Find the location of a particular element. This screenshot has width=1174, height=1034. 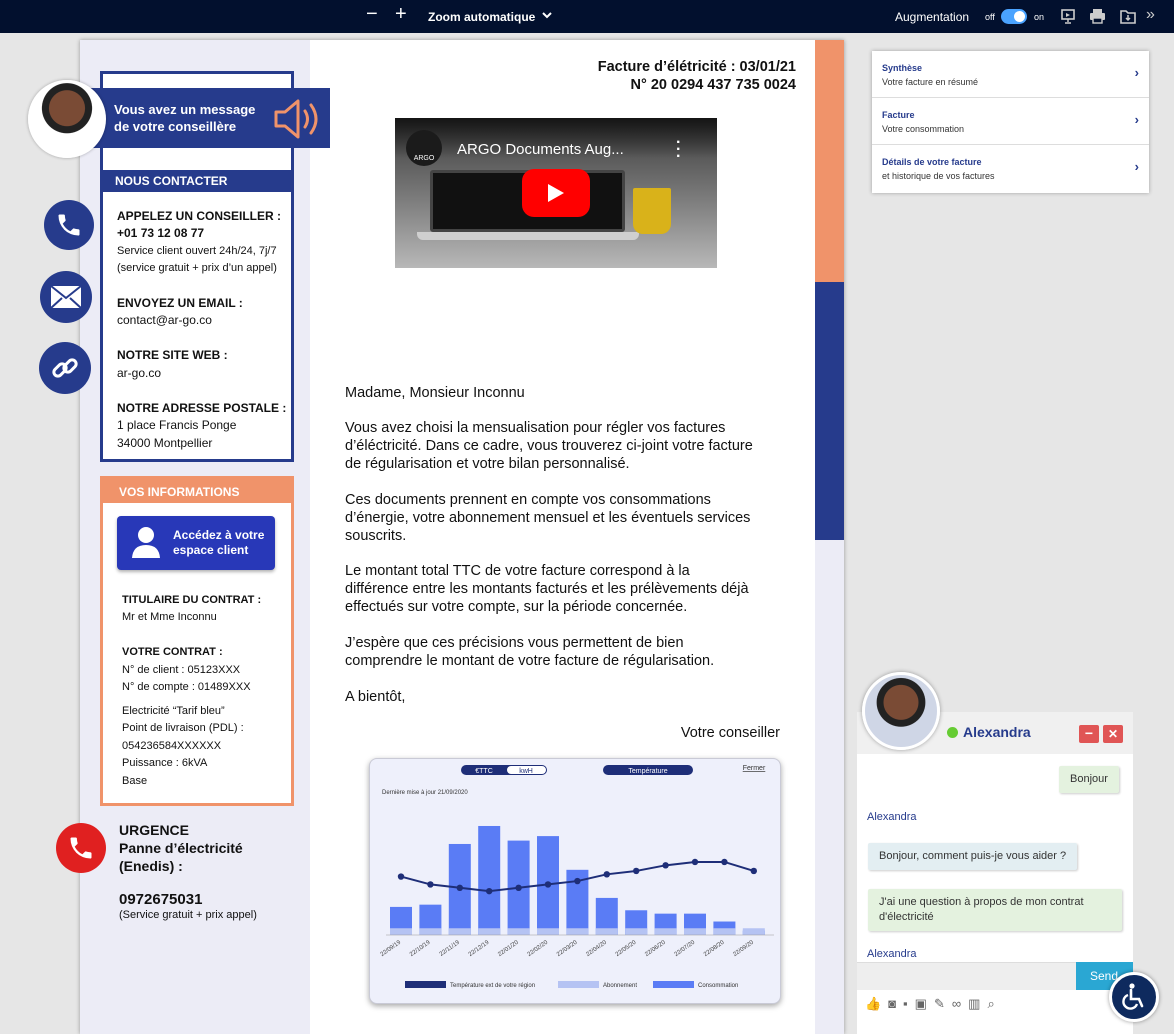

video-icon: ▪ is located at coordinates (909, 1003).